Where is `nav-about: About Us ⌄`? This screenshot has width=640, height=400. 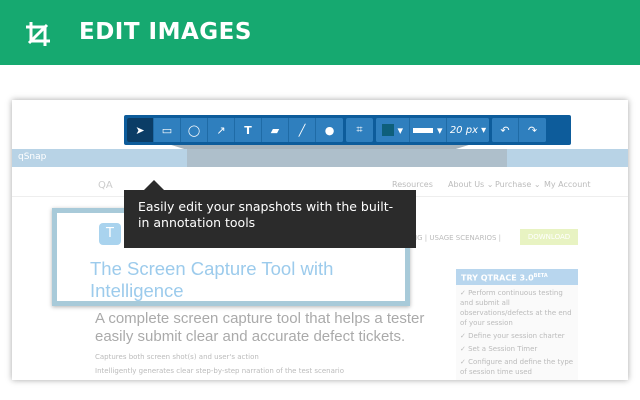
nav-about: About Us ⌄ is located at coordinates (470, 184).